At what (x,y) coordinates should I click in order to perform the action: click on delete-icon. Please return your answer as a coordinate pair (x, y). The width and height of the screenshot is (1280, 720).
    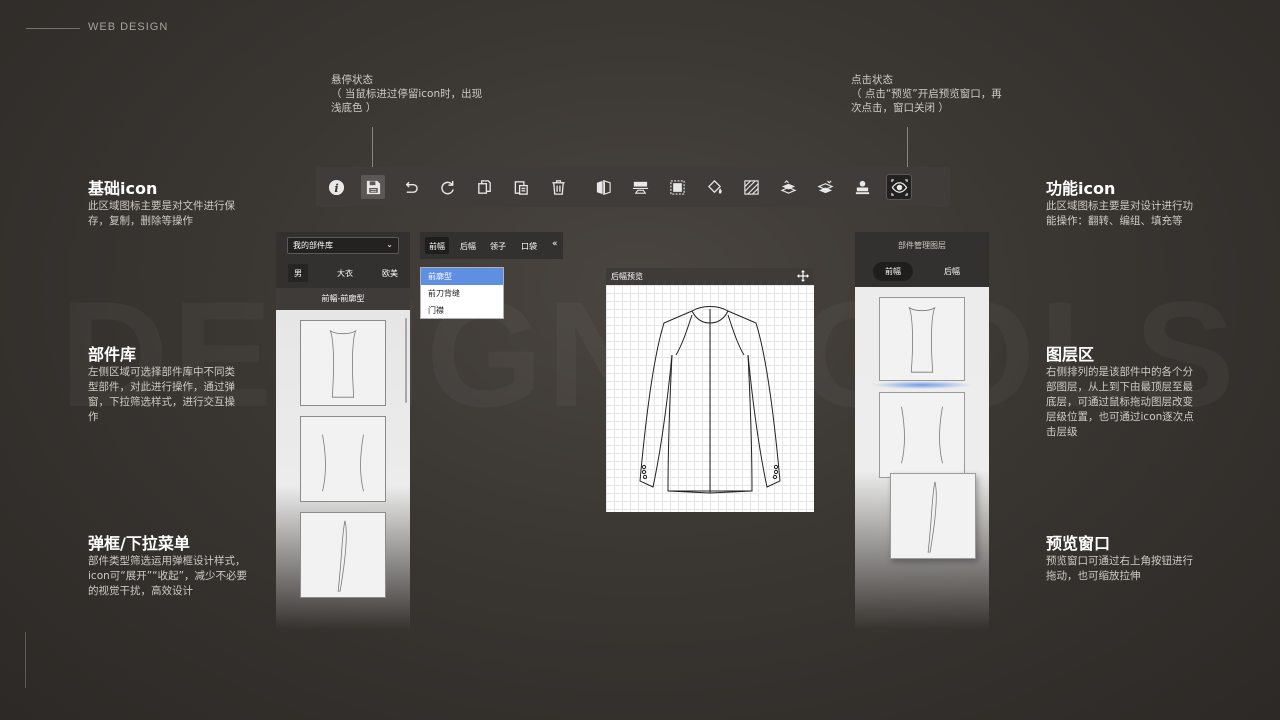
    Looking at the image, I should click on (558, 187).